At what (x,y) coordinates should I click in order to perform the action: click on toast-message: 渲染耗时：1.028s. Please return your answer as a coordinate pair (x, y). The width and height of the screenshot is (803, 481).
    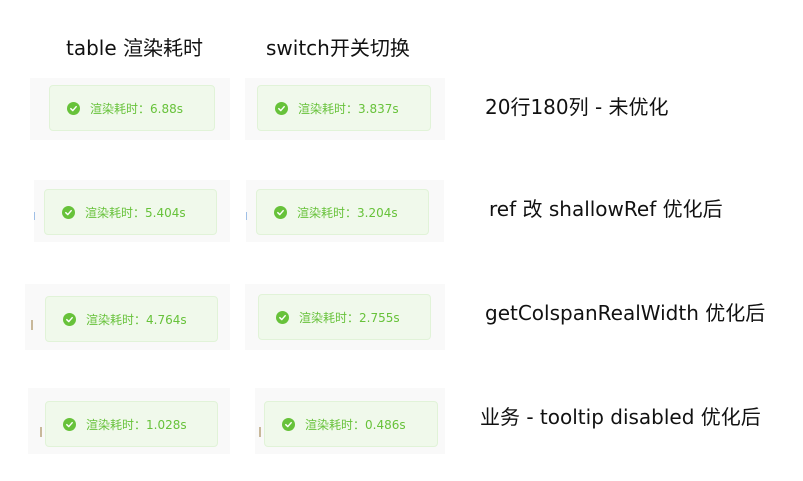
    Looking at the image, I should click on (136, 424).